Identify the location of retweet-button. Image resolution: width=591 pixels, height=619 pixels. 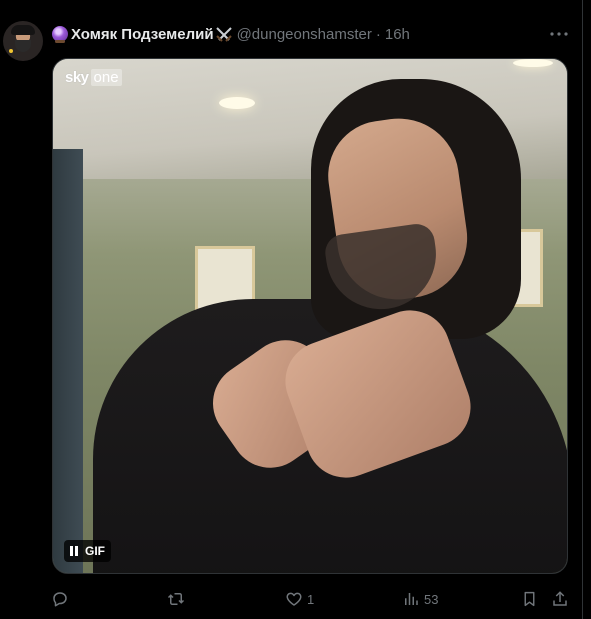
(178, 599).